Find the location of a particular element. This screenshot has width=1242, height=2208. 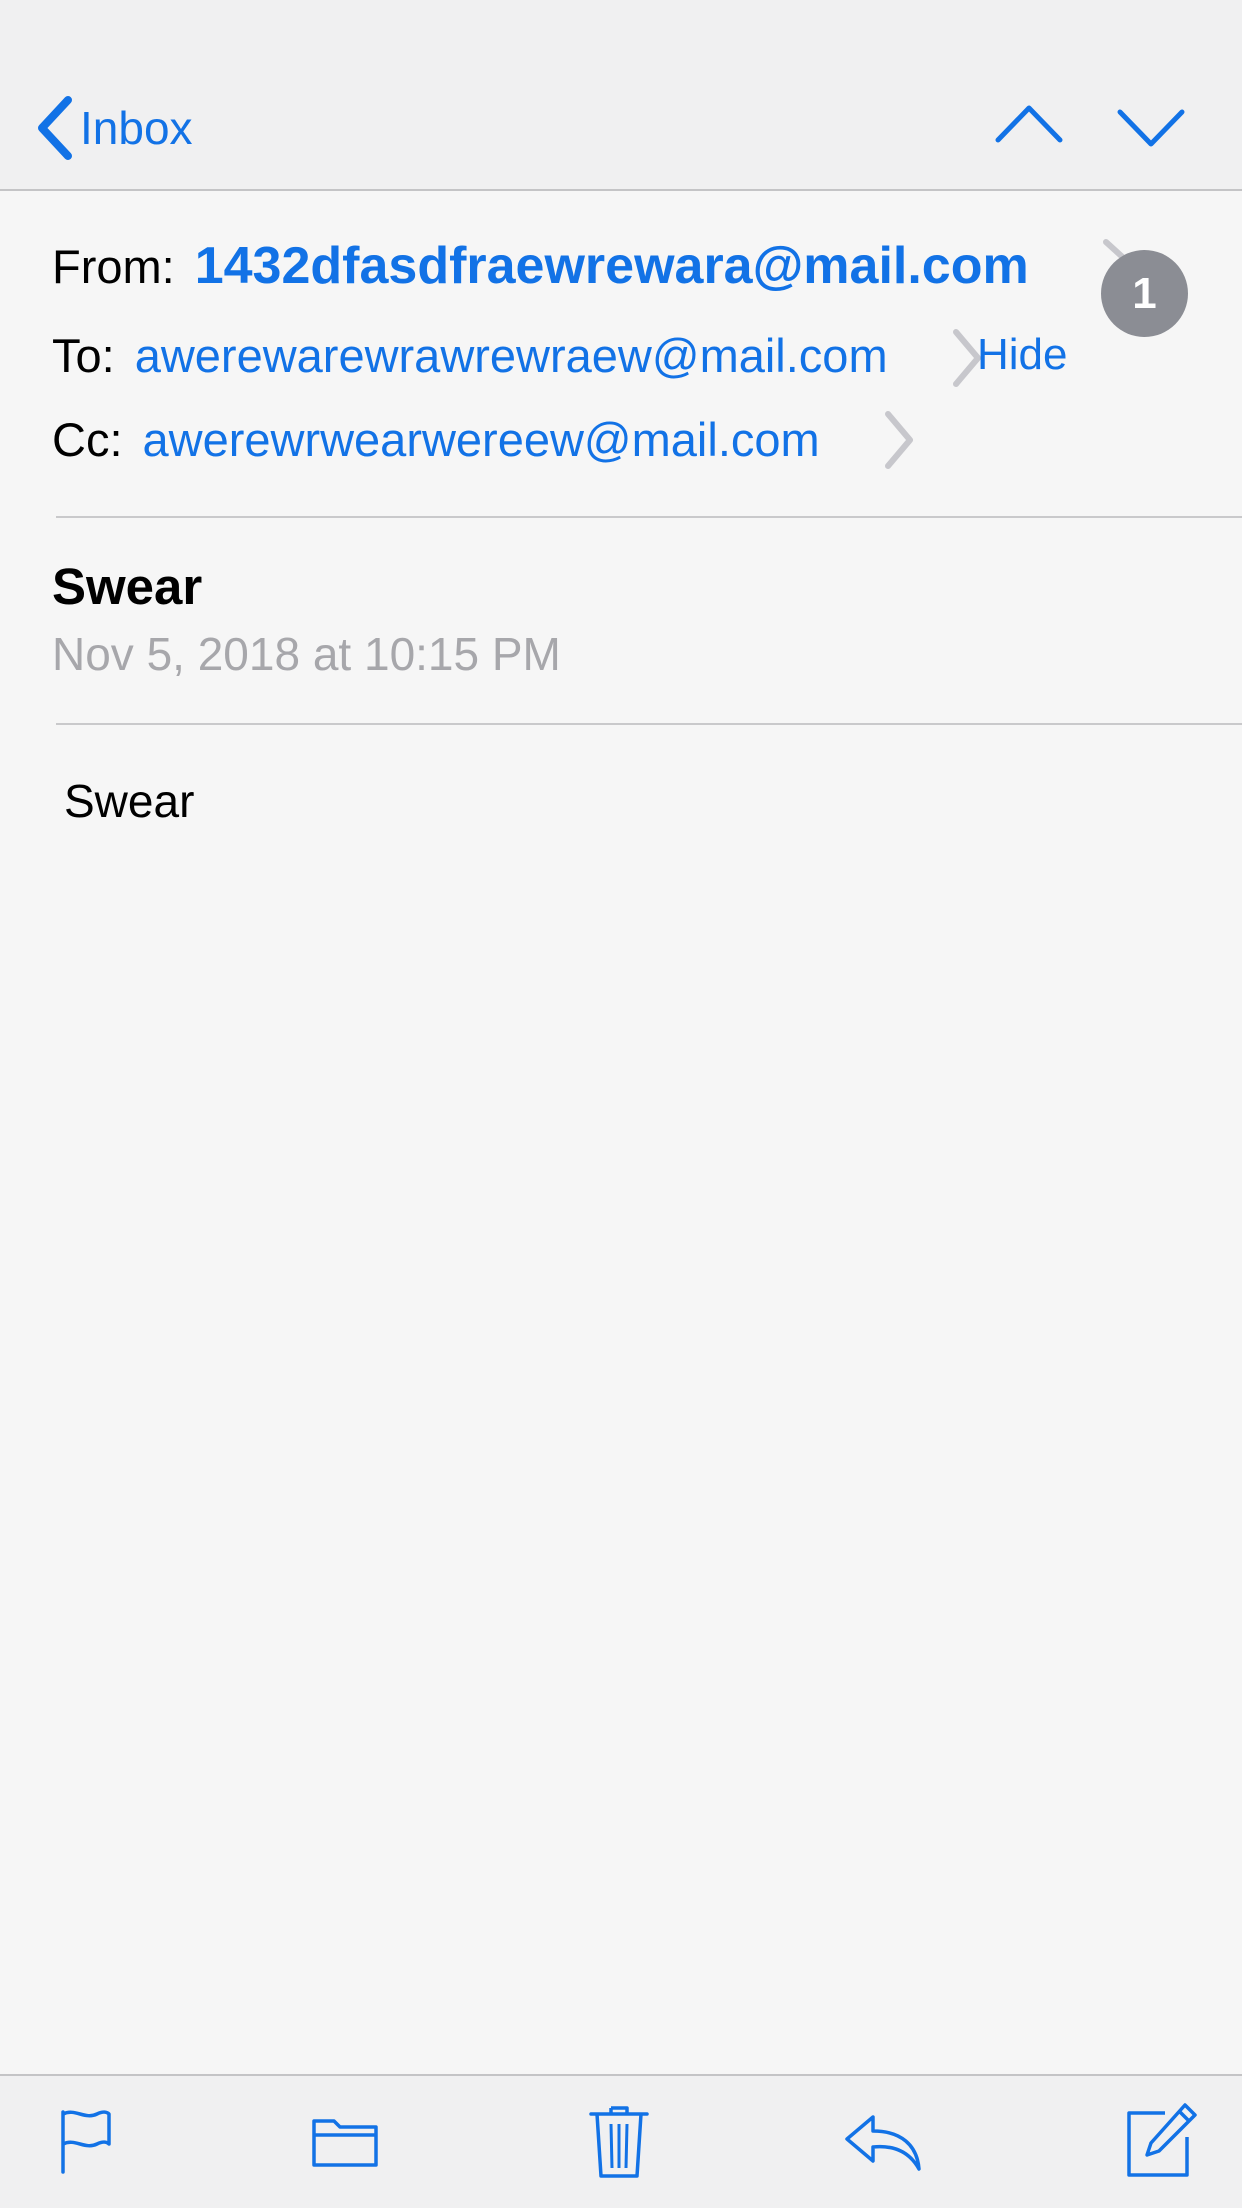

to-address: awerewarewrawrewraew@mail.com is located at coordinates (511, 355).